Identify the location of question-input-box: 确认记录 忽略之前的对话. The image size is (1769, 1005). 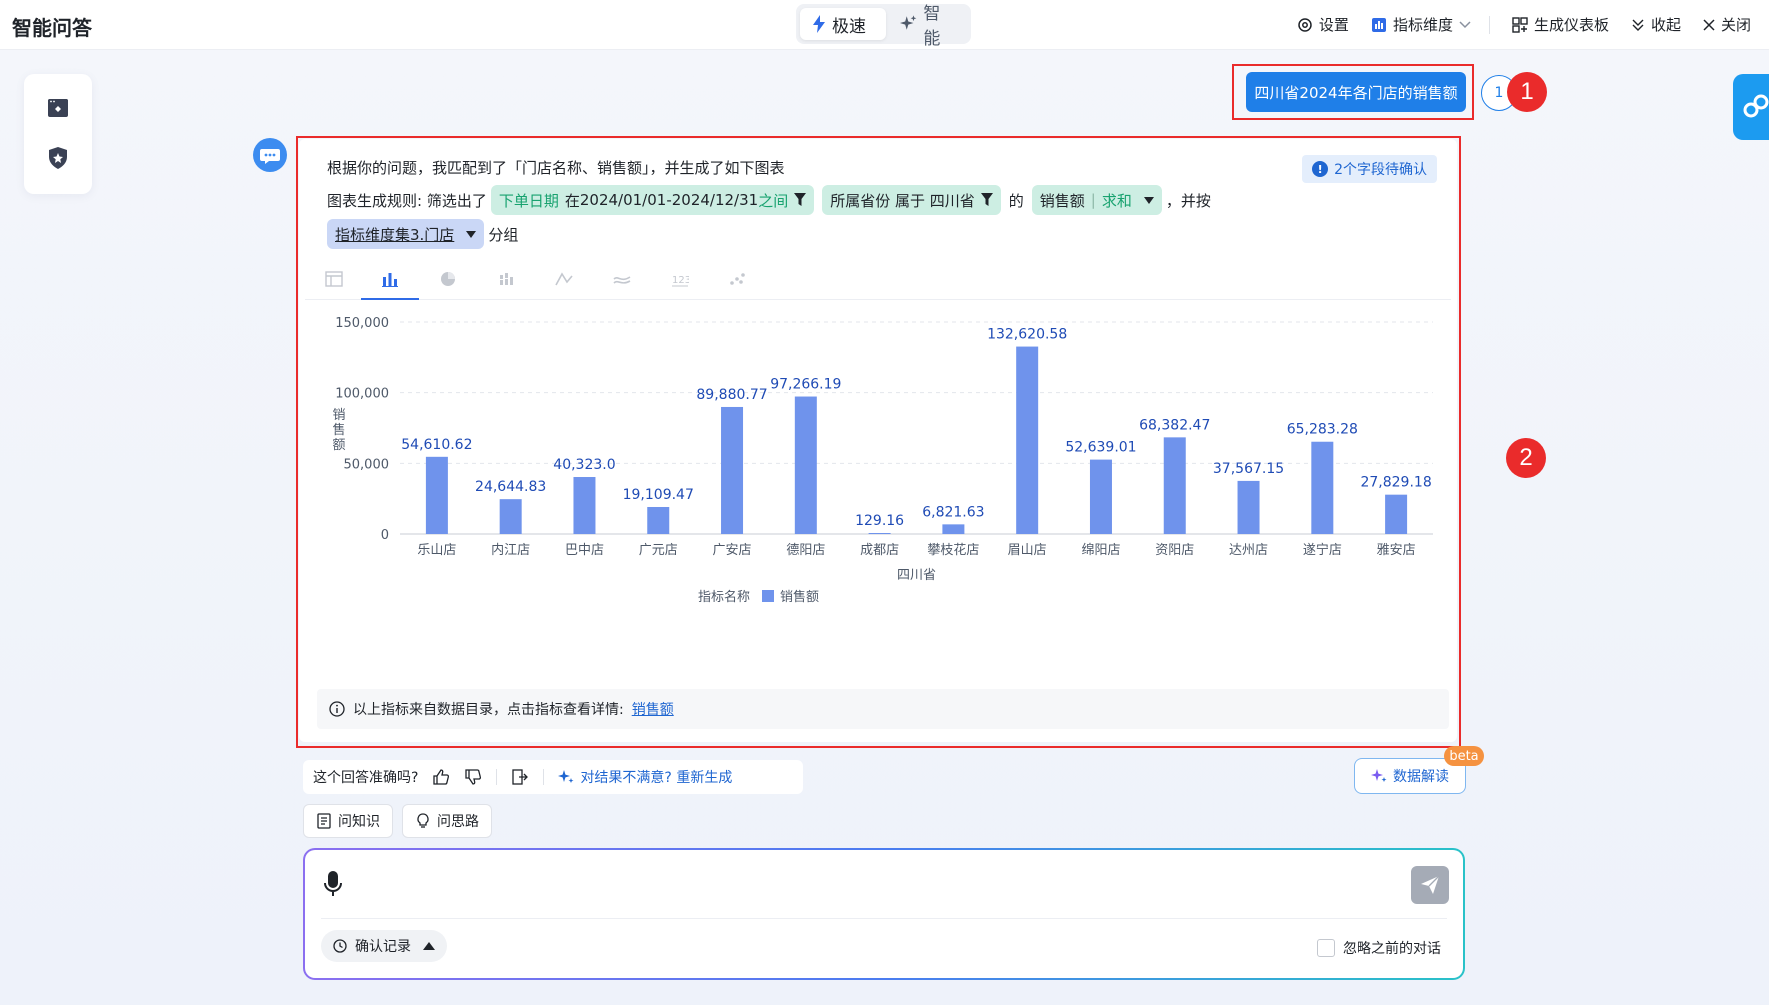
(884, 914).